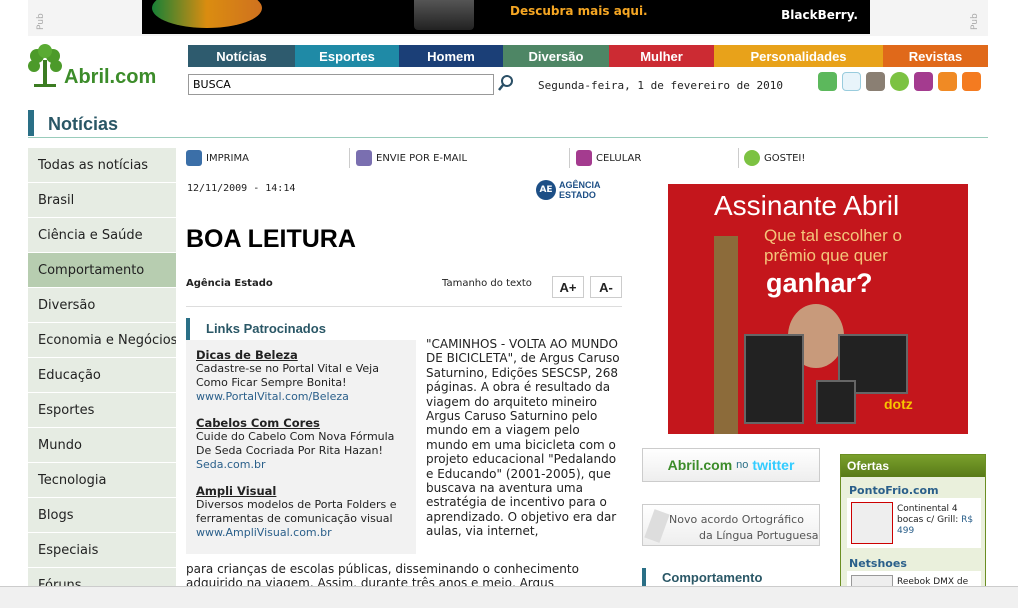 The width and height of the screenshot is (1018, 608). I want to click on nav-tab-personalidades: Personalidades, so click(798, 56).